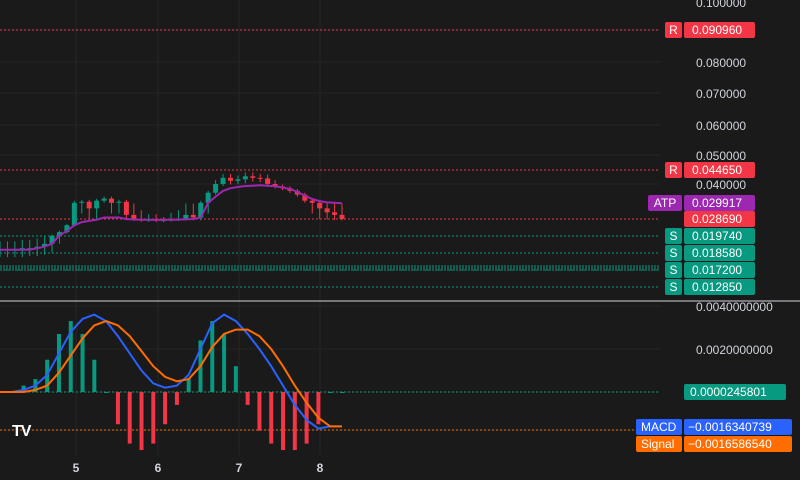 This screenshot has height=480, width=800. Describe the element at coordinates (76, 468) in the screenshot. I see `x-tick-0: 5` at that location.